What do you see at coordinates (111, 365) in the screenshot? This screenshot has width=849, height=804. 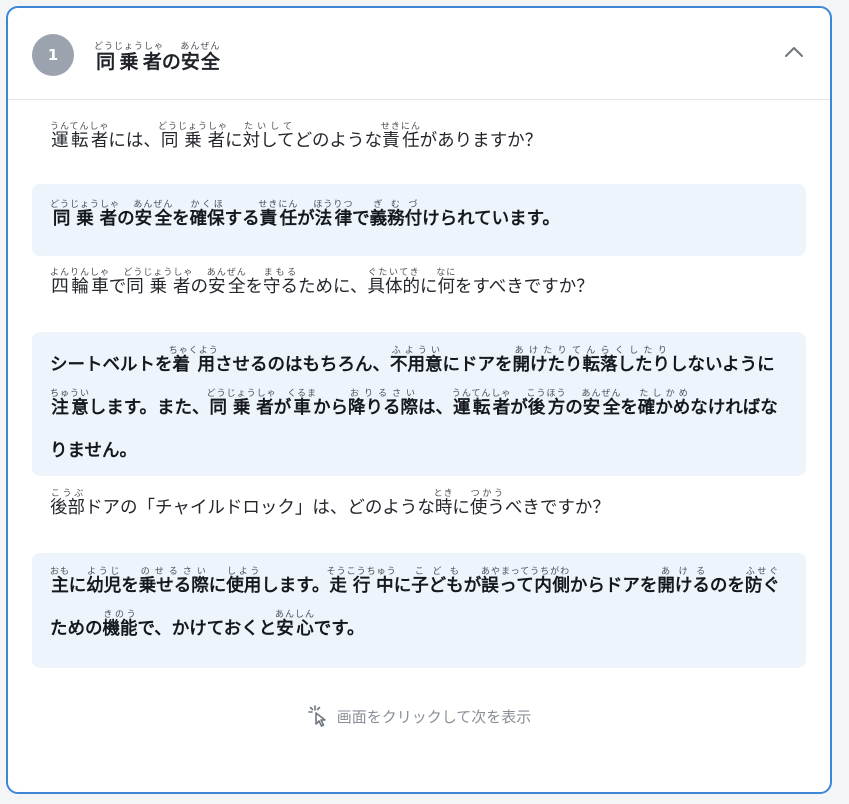 I see `text-segment: シートベルトを` at bounding box center [111, 365].